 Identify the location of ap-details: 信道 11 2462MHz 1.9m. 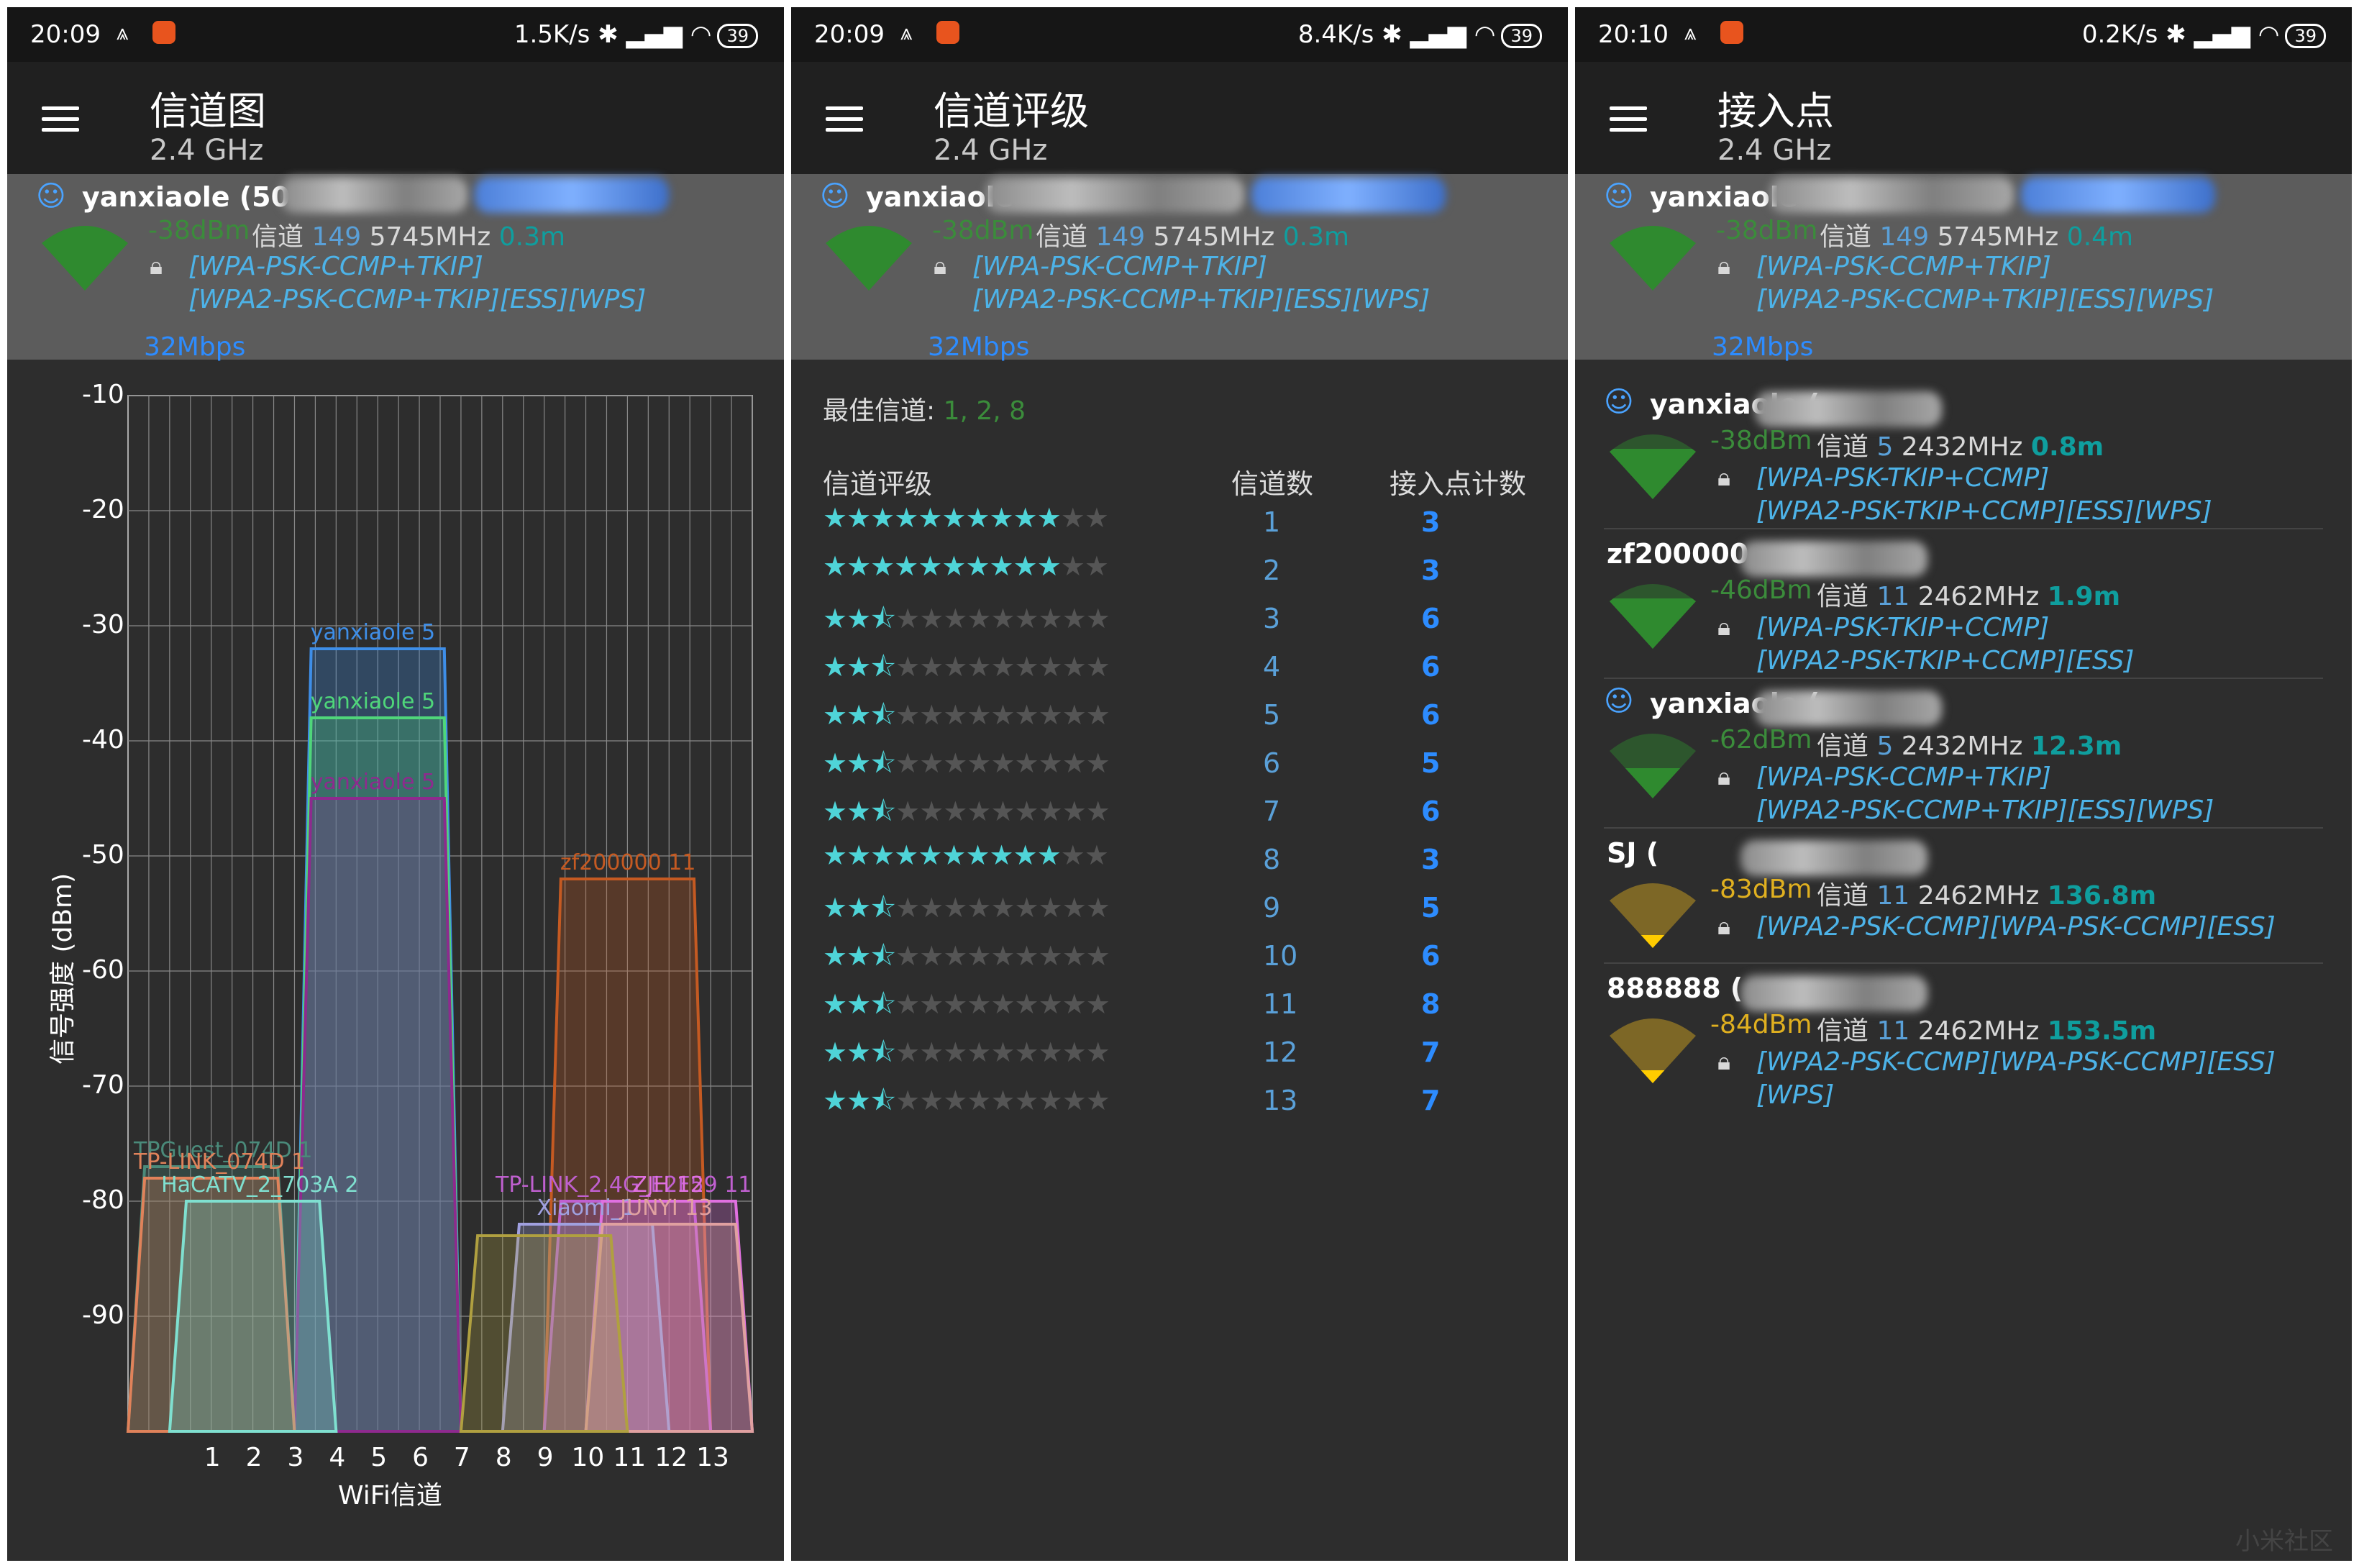
(1969, 597).